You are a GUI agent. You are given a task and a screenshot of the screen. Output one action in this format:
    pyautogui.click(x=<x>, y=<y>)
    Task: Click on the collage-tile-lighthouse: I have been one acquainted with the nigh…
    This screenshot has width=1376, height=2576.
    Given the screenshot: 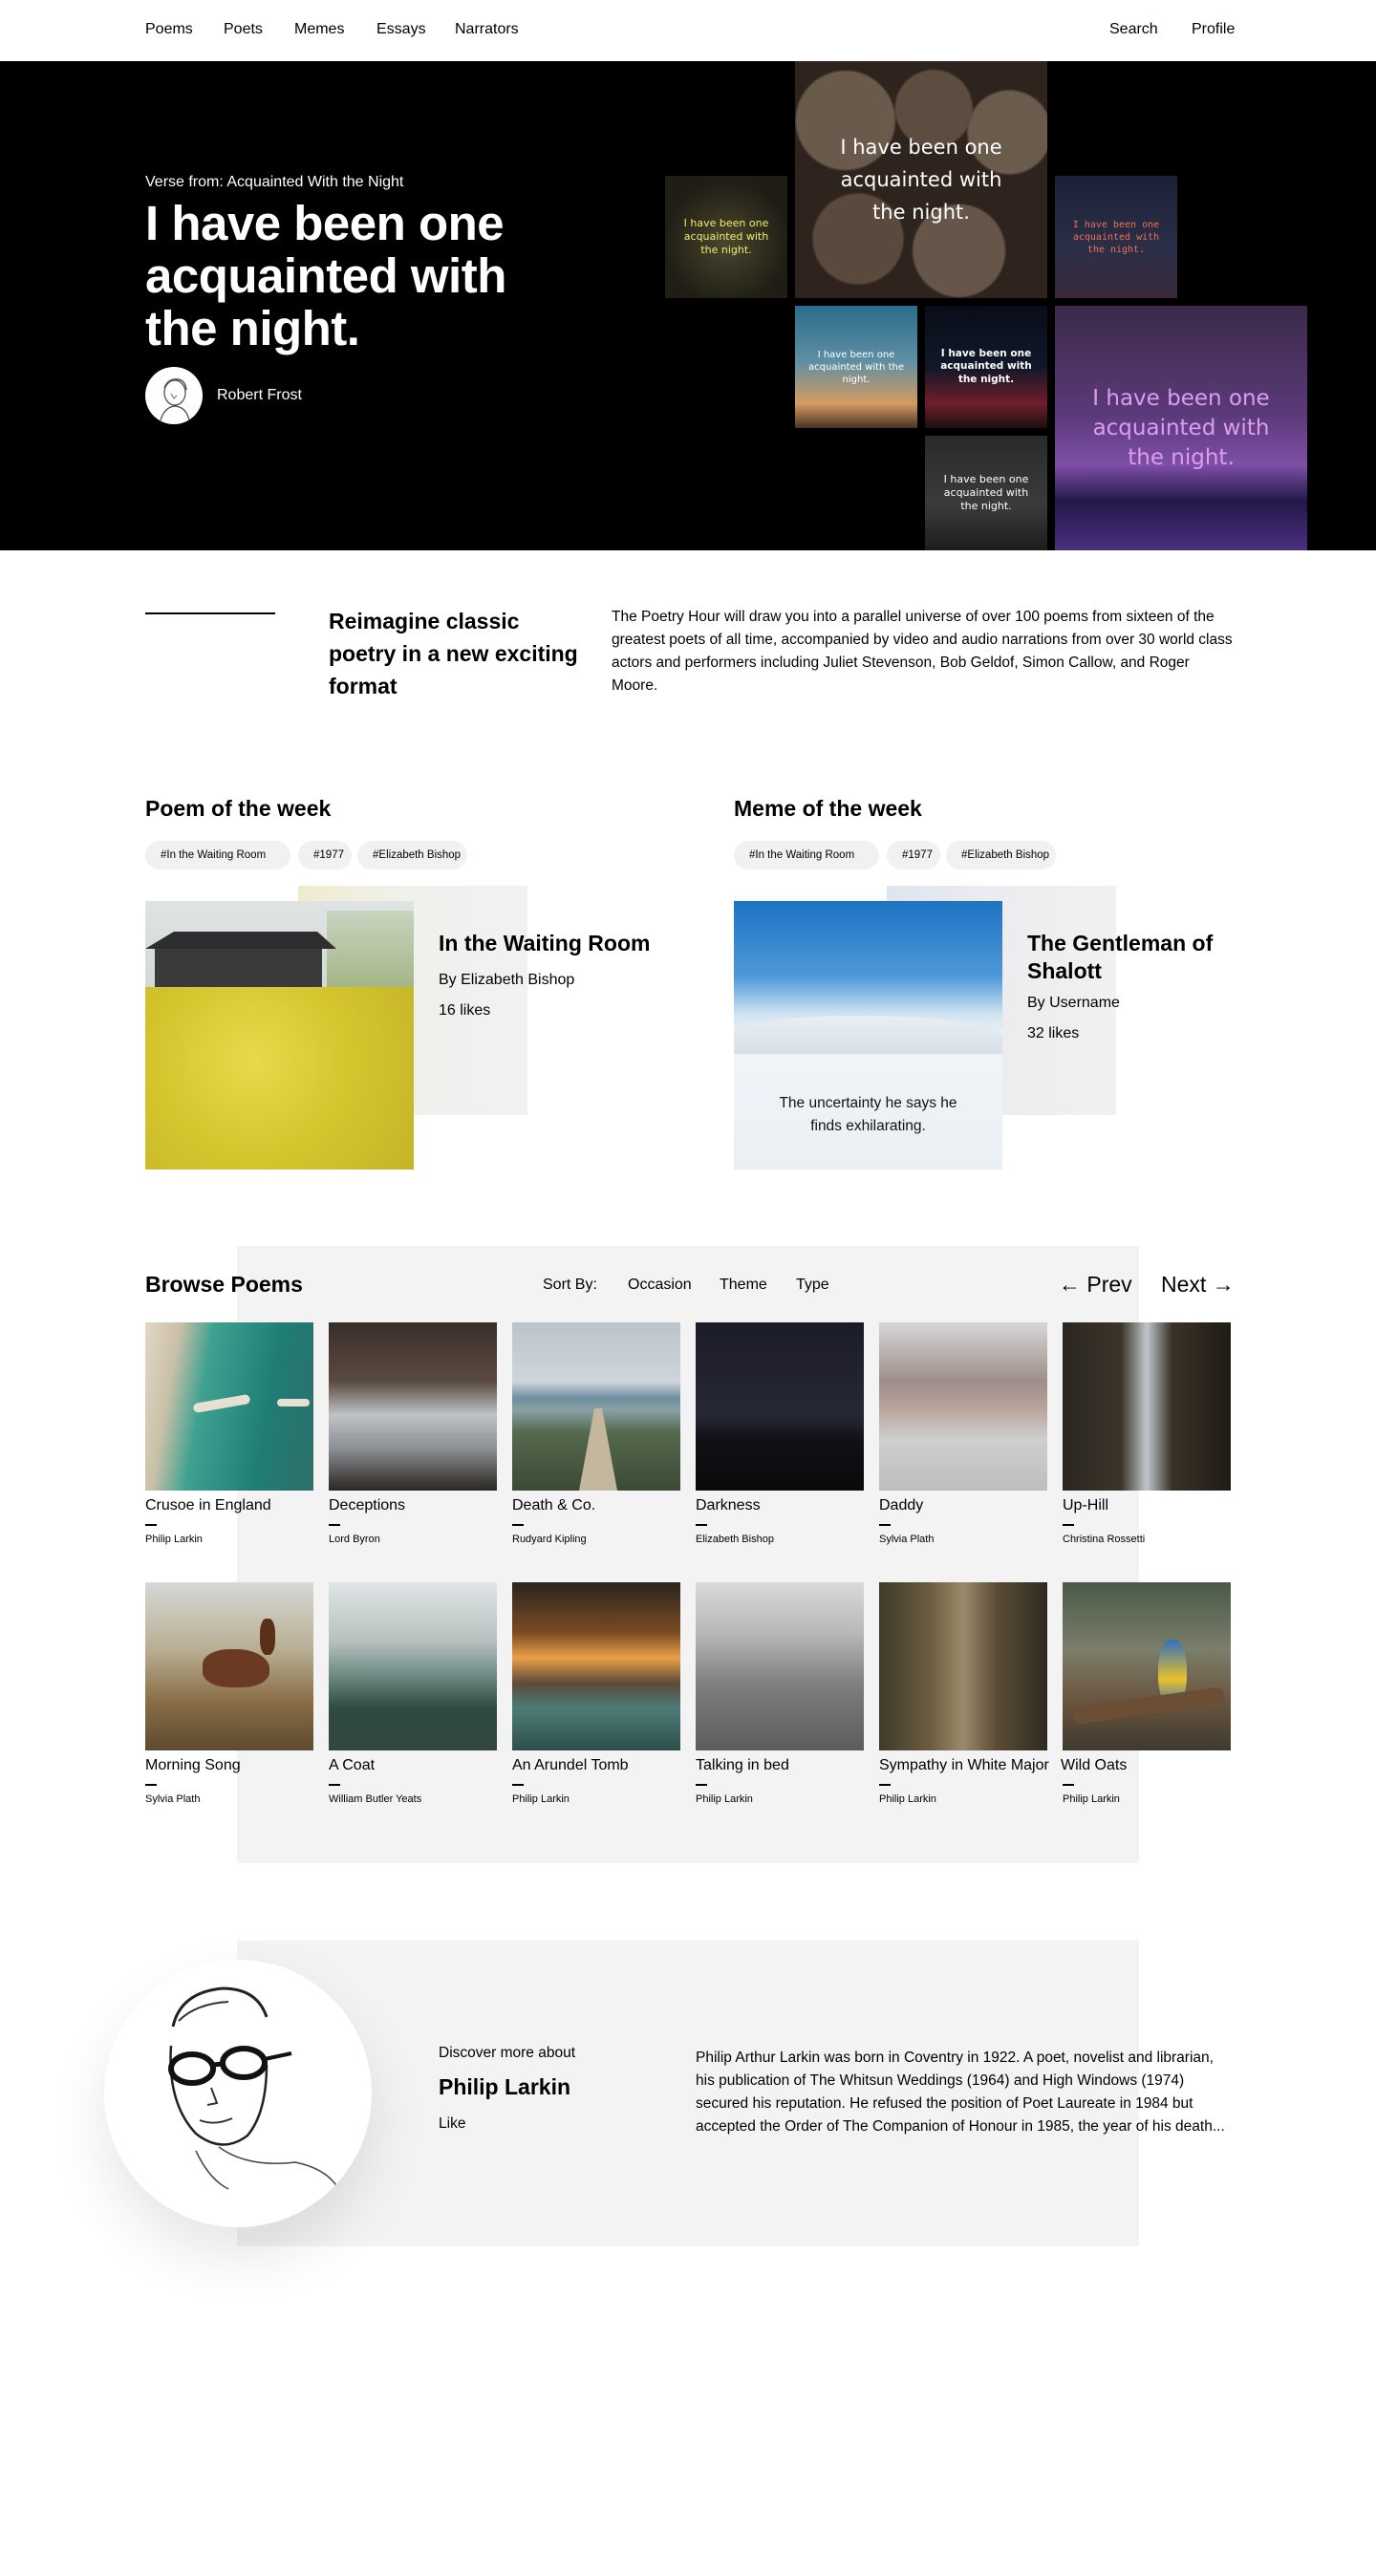 What is the action you would take?
    pyautogui.click(x=856, y=367)
    